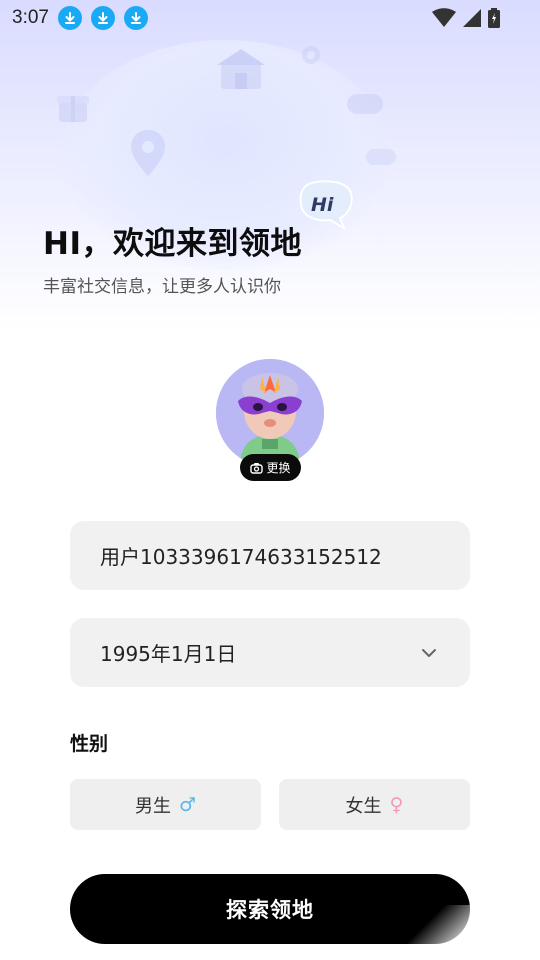 The image size is (540, 960). I want to click on gift-icon, so click(73, 109).